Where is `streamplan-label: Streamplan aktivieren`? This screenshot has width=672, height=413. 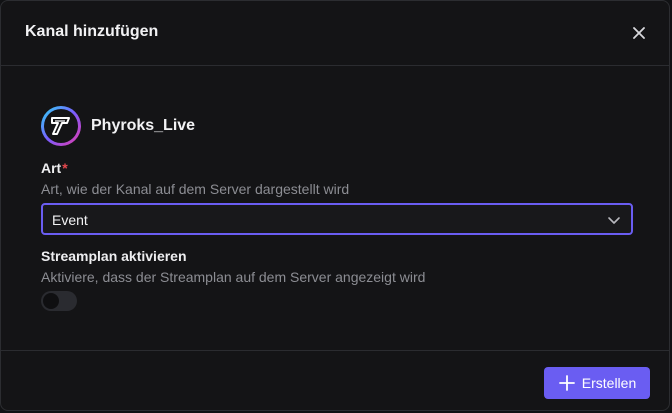
streamplan-label: Streamplan aktivieren is located at coordinates (114, 256).